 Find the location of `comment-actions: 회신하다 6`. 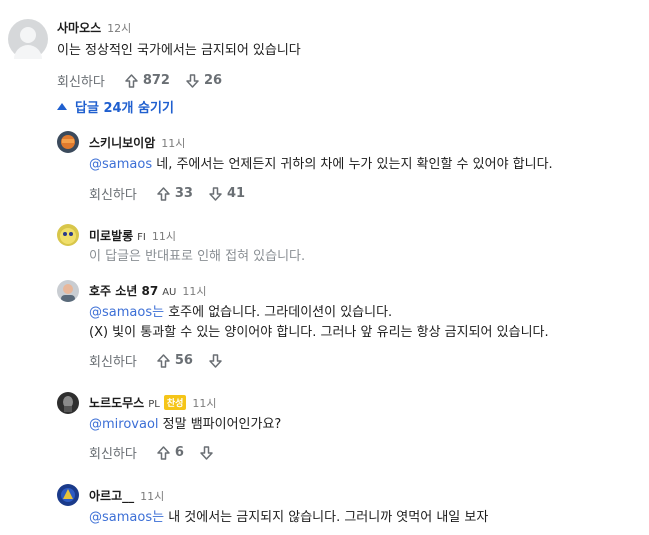

comment-actions: 회신하다 6 is located at coordinates (161, 452).